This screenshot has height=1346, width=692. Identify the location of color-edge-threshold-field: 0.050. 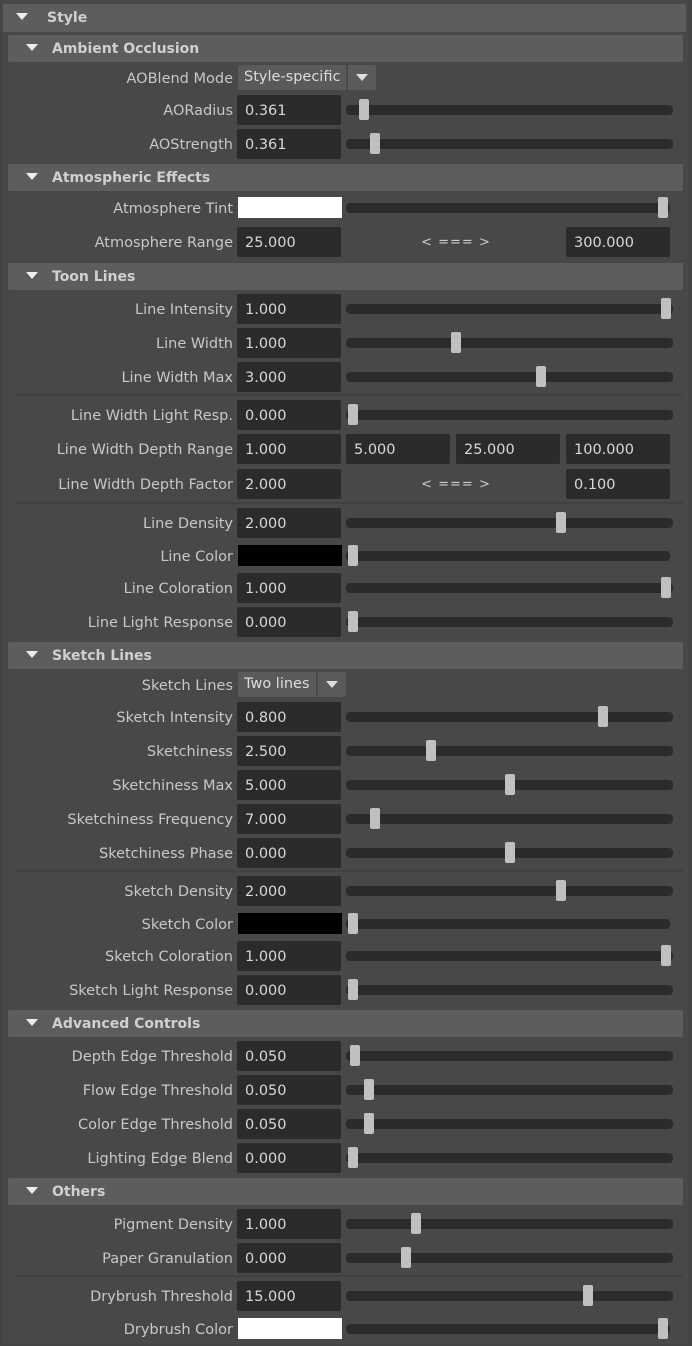
(289, 1124).